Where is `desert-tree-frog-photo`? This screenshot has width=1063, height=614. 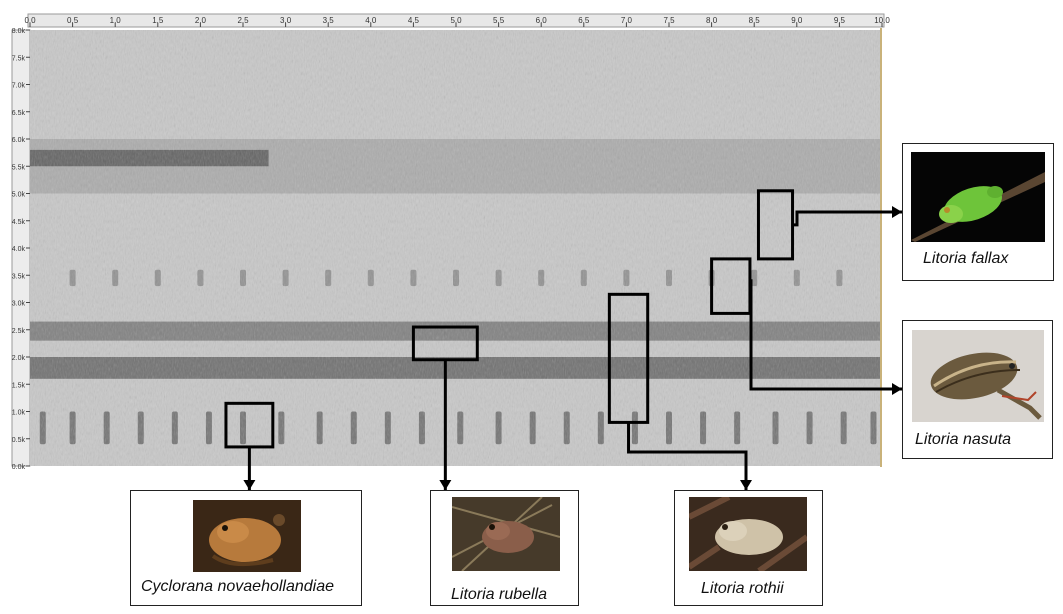
desert-tree-frog-photo is located at coordinates (506, 534).